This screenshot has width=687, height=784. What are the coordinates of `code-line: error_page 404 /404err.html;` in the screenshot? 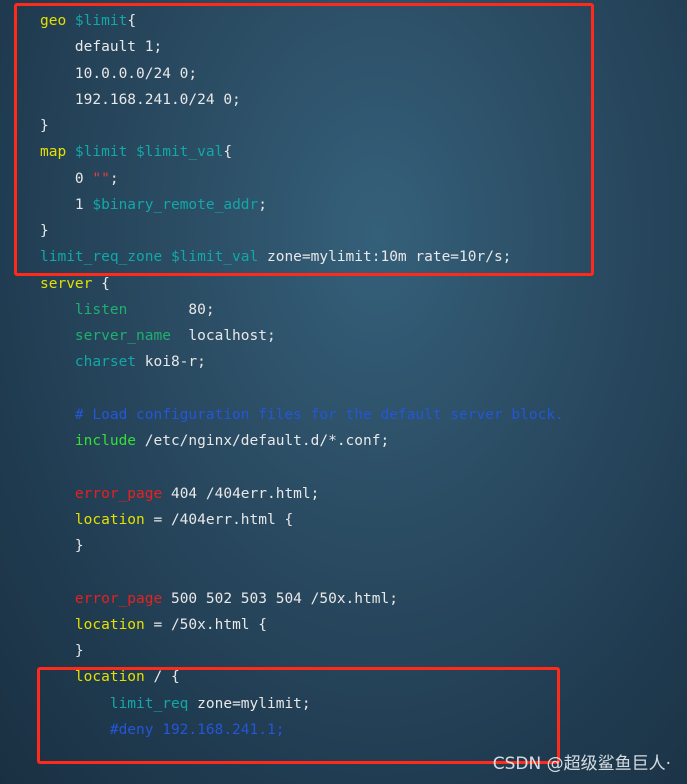 It's located at (302, 494).